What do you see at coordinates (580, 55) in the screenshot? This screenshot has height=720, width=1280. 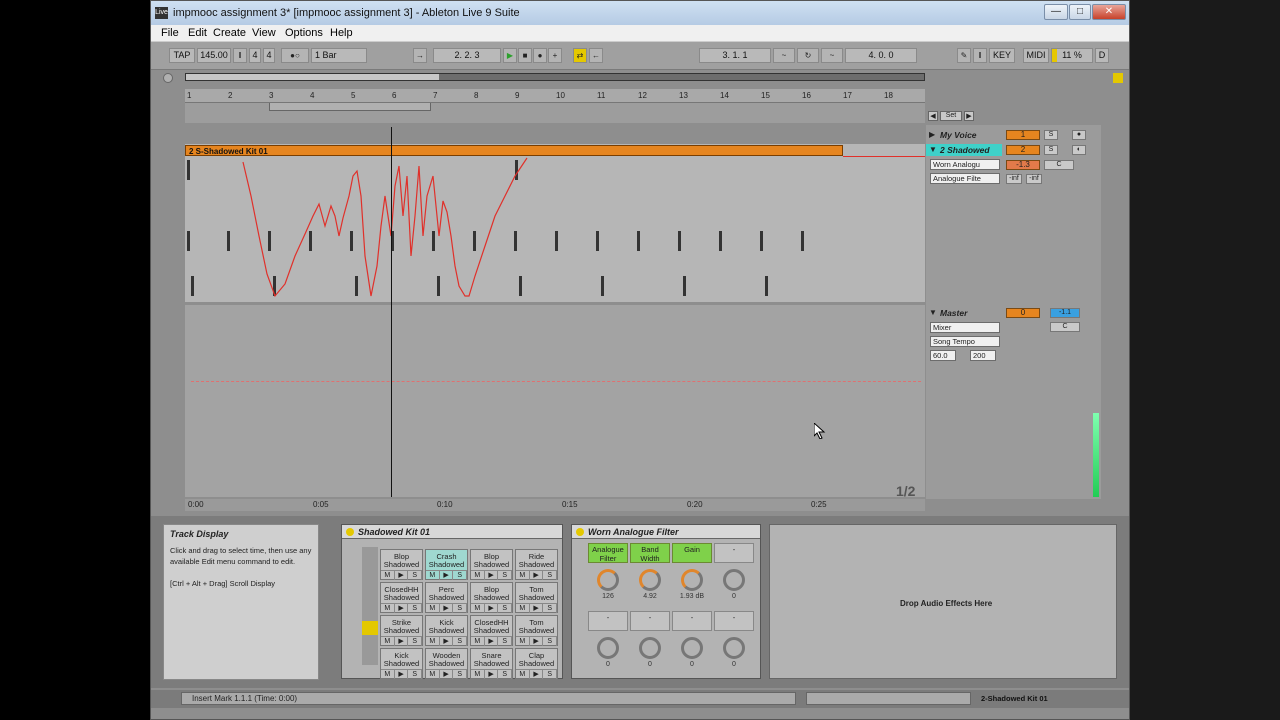 I see `automation-arm-icon: ⇄` at bounding box center [580, 55].